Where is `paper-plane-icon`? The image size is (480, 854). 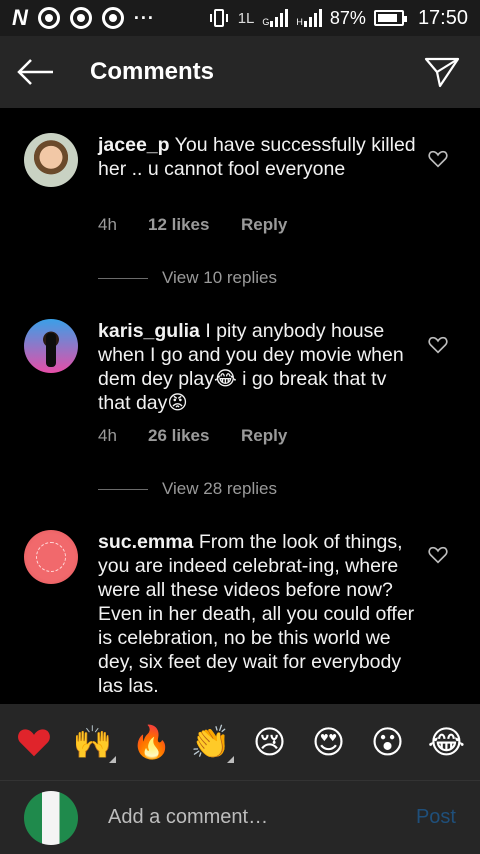 paper-plane-icon is located at coordinates (442, 72).